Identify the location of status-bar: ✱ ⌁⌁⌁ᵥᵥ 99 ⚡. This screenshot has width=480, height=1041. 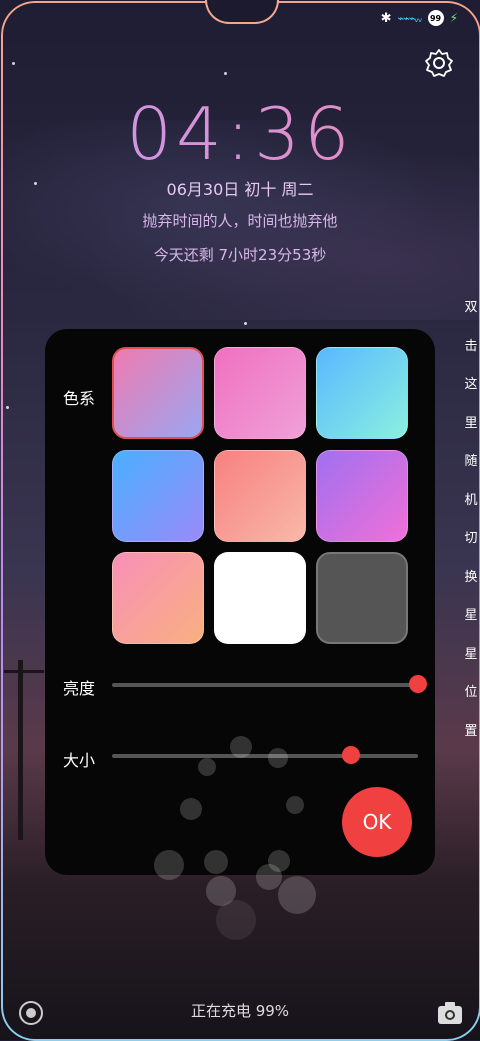
(419, 18).